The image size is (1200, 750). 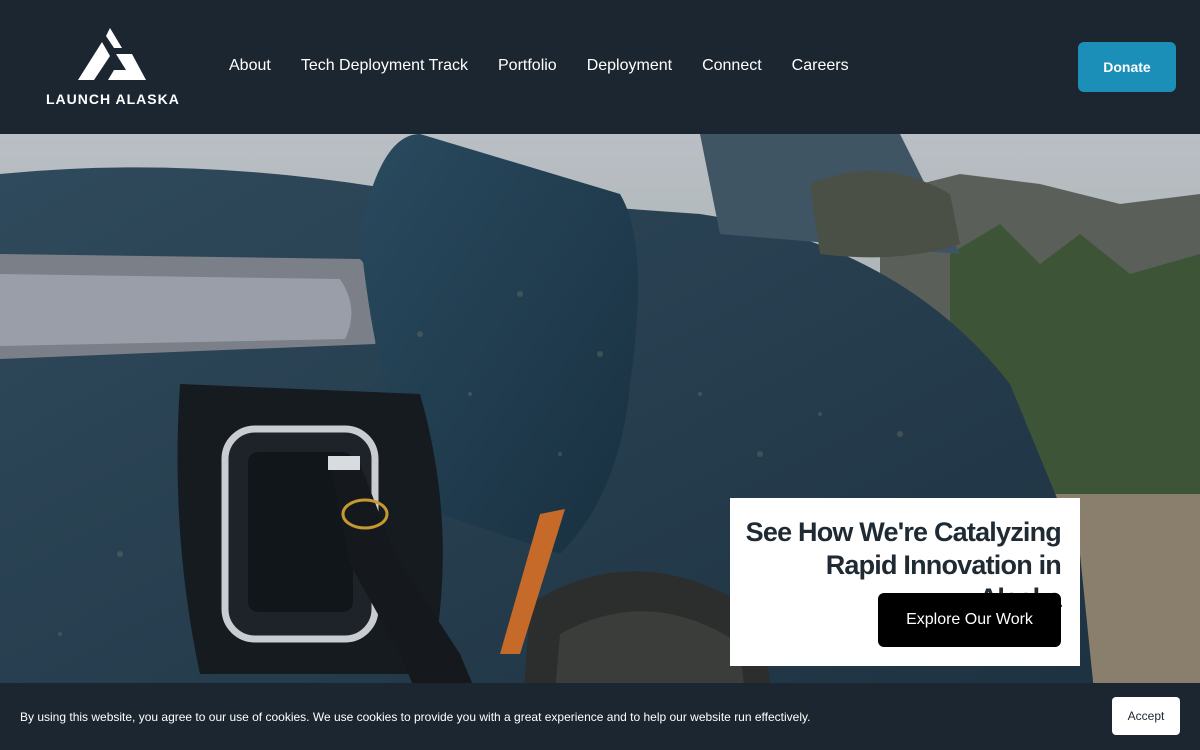 I want to click on logo-text: LAUNCH ALASKA, so click(x=113, y=99).